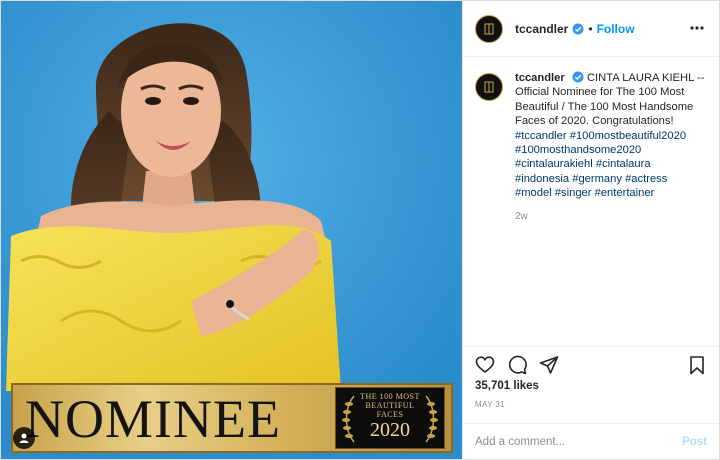  What do you see at coordinates (153, 419) in the screenshot?
I see `nominee-text: NOMINEE` at bounding box center [153, 419].